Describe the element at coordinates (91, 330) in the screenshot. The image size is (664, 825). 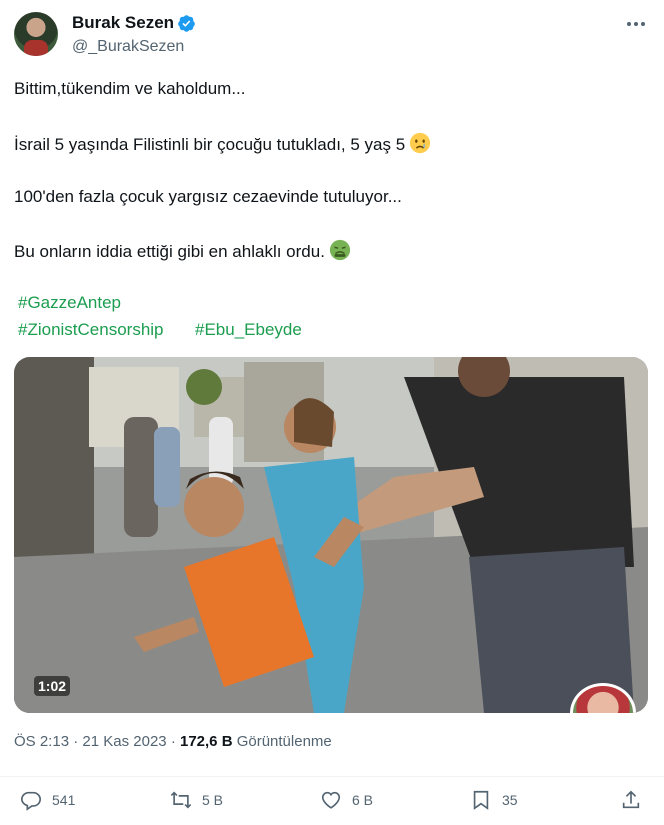
I see `hashtag-zionistcensorship: #ZionistCensorship` at that location.